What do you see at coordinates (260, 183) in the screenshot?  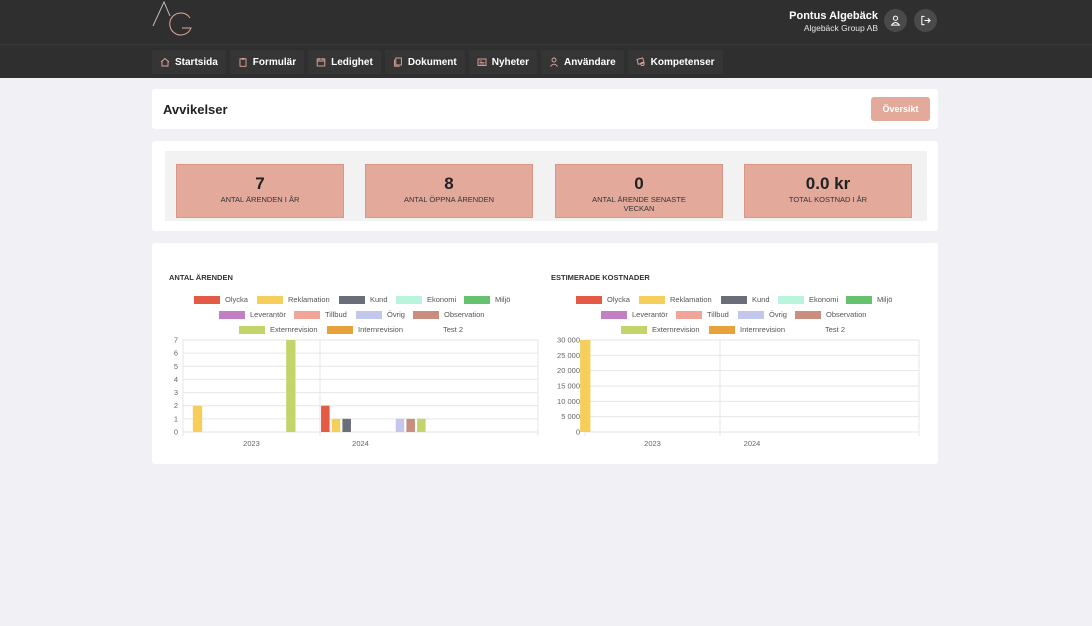 I see `stat-value: 7` at bounding box center [260, 183].